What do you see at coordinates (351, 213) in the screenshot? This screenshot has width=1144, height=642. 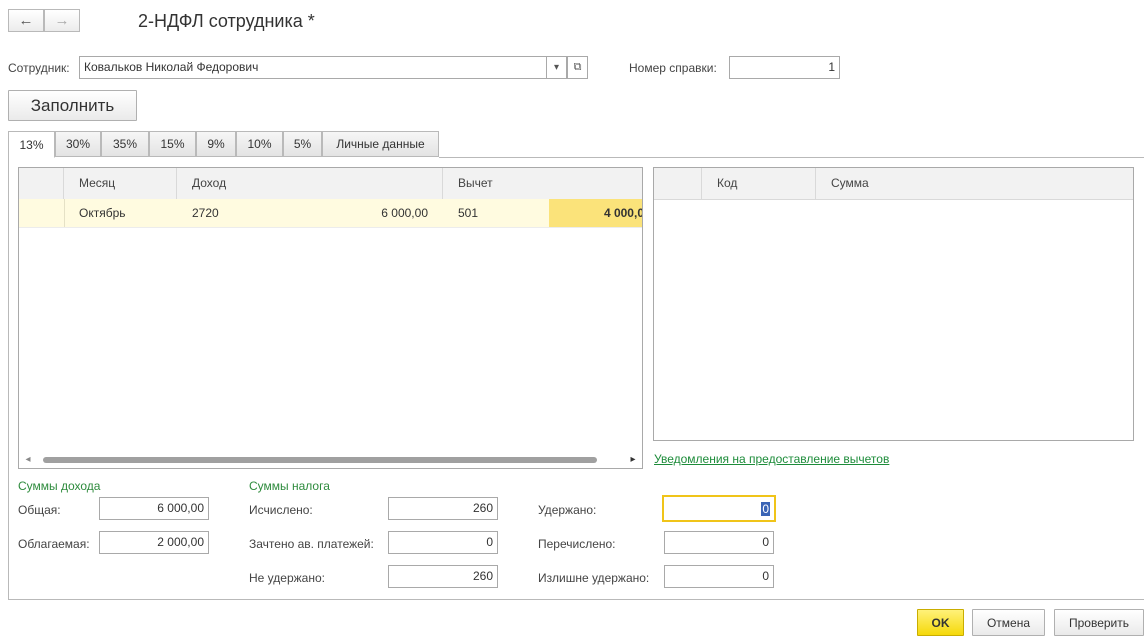 I see `cell-income-amount: 6 000,00` at bounding box center [351, 213].